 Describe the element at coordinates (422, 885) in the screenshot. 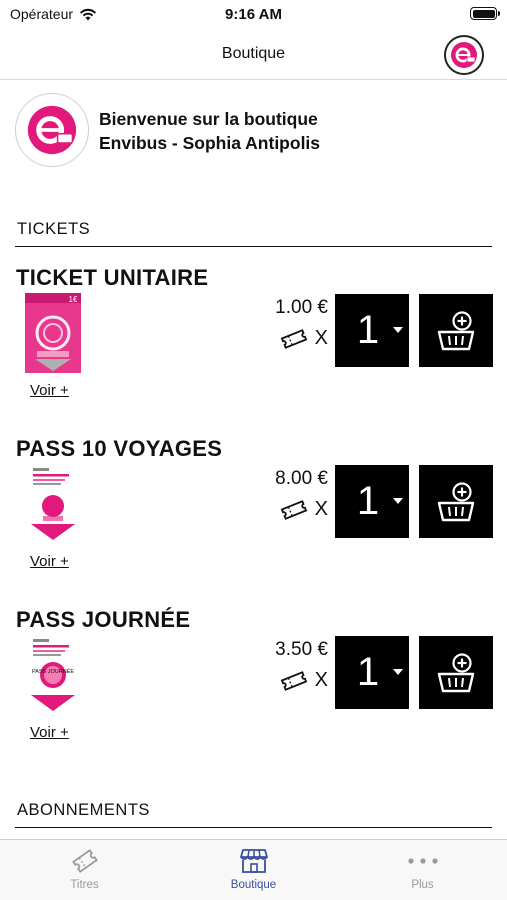

I see `tab-label: Plus` at that location.